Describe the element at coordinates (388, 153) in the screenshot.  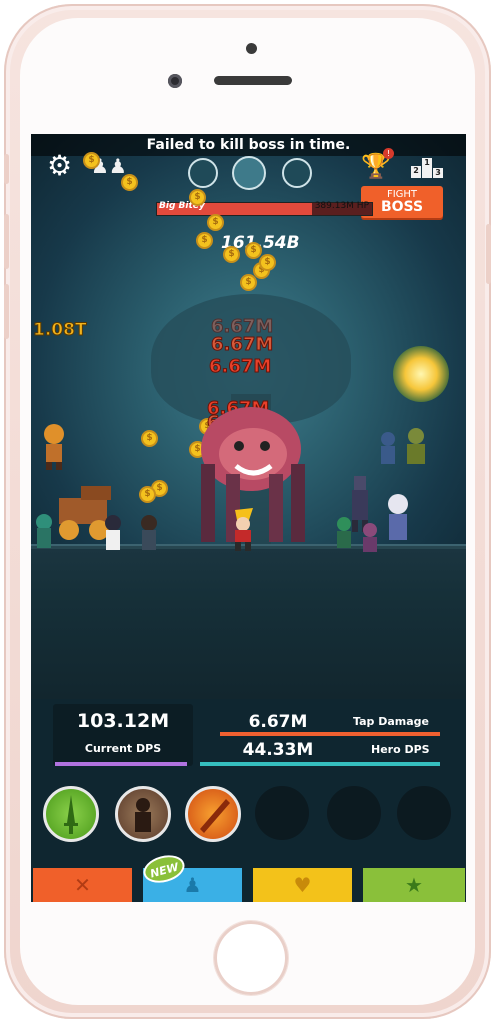
I see `trophy-badge: !` at that location.